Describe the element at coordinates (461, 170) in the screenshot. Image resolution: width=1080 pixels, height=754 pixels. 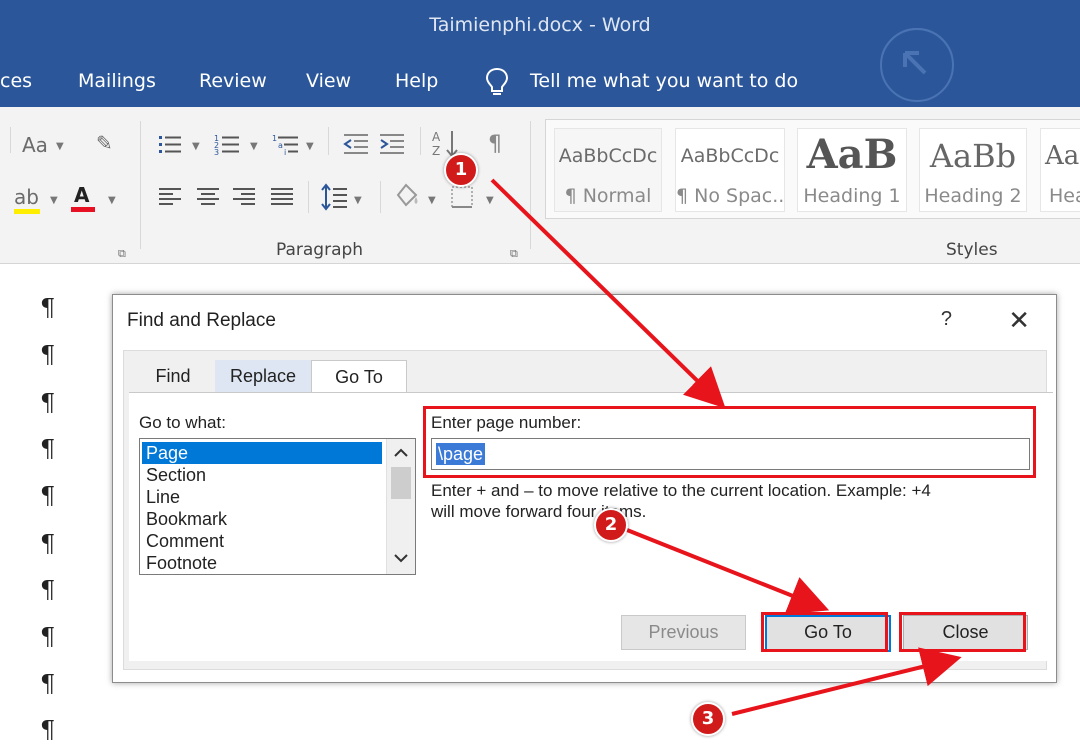
I see `step-badge-1: 1` at that location.